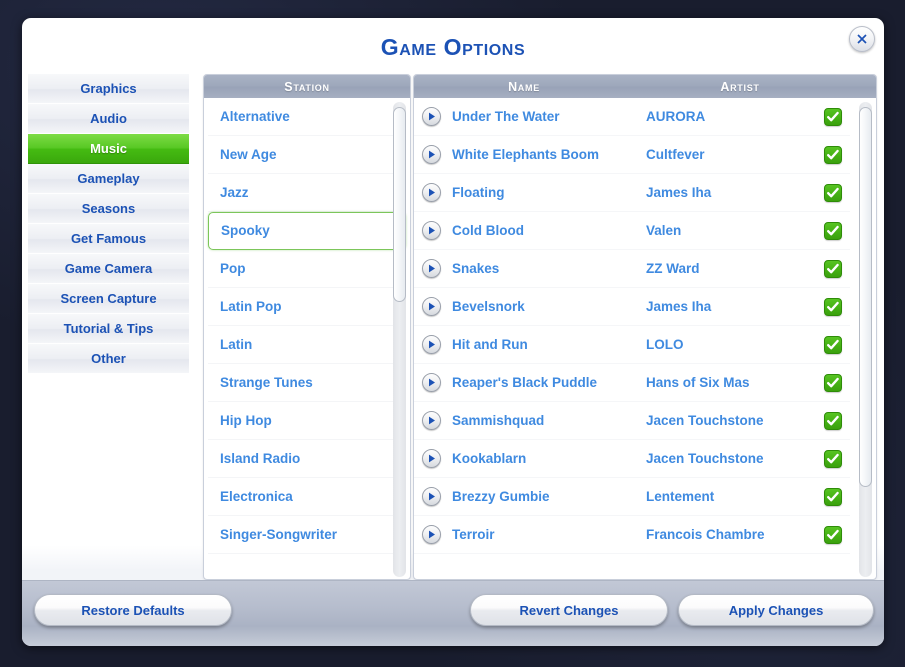 This screenshot has height=667, width=905. Describe the element at coordinates (108, 179) in the screenshot. I see `sidebar-item-gameplay: Gameplay` at that location.